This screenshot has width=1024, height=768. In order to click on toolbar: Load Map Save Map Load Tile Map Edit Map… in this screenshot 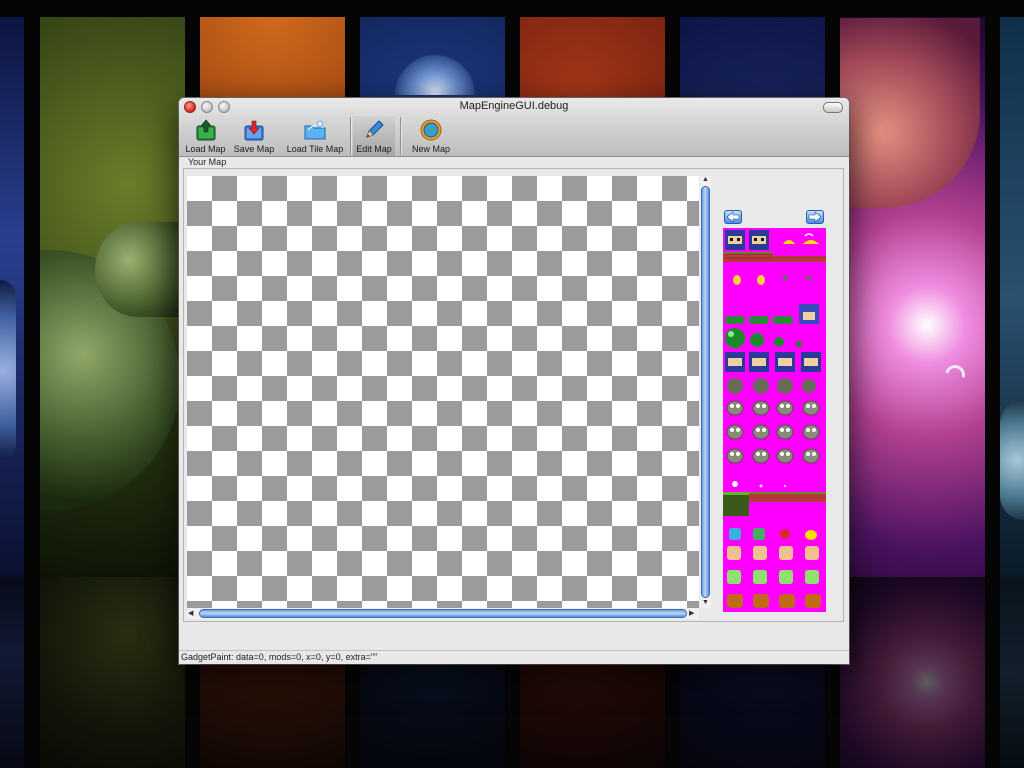, I will do `click(514, 136)`.